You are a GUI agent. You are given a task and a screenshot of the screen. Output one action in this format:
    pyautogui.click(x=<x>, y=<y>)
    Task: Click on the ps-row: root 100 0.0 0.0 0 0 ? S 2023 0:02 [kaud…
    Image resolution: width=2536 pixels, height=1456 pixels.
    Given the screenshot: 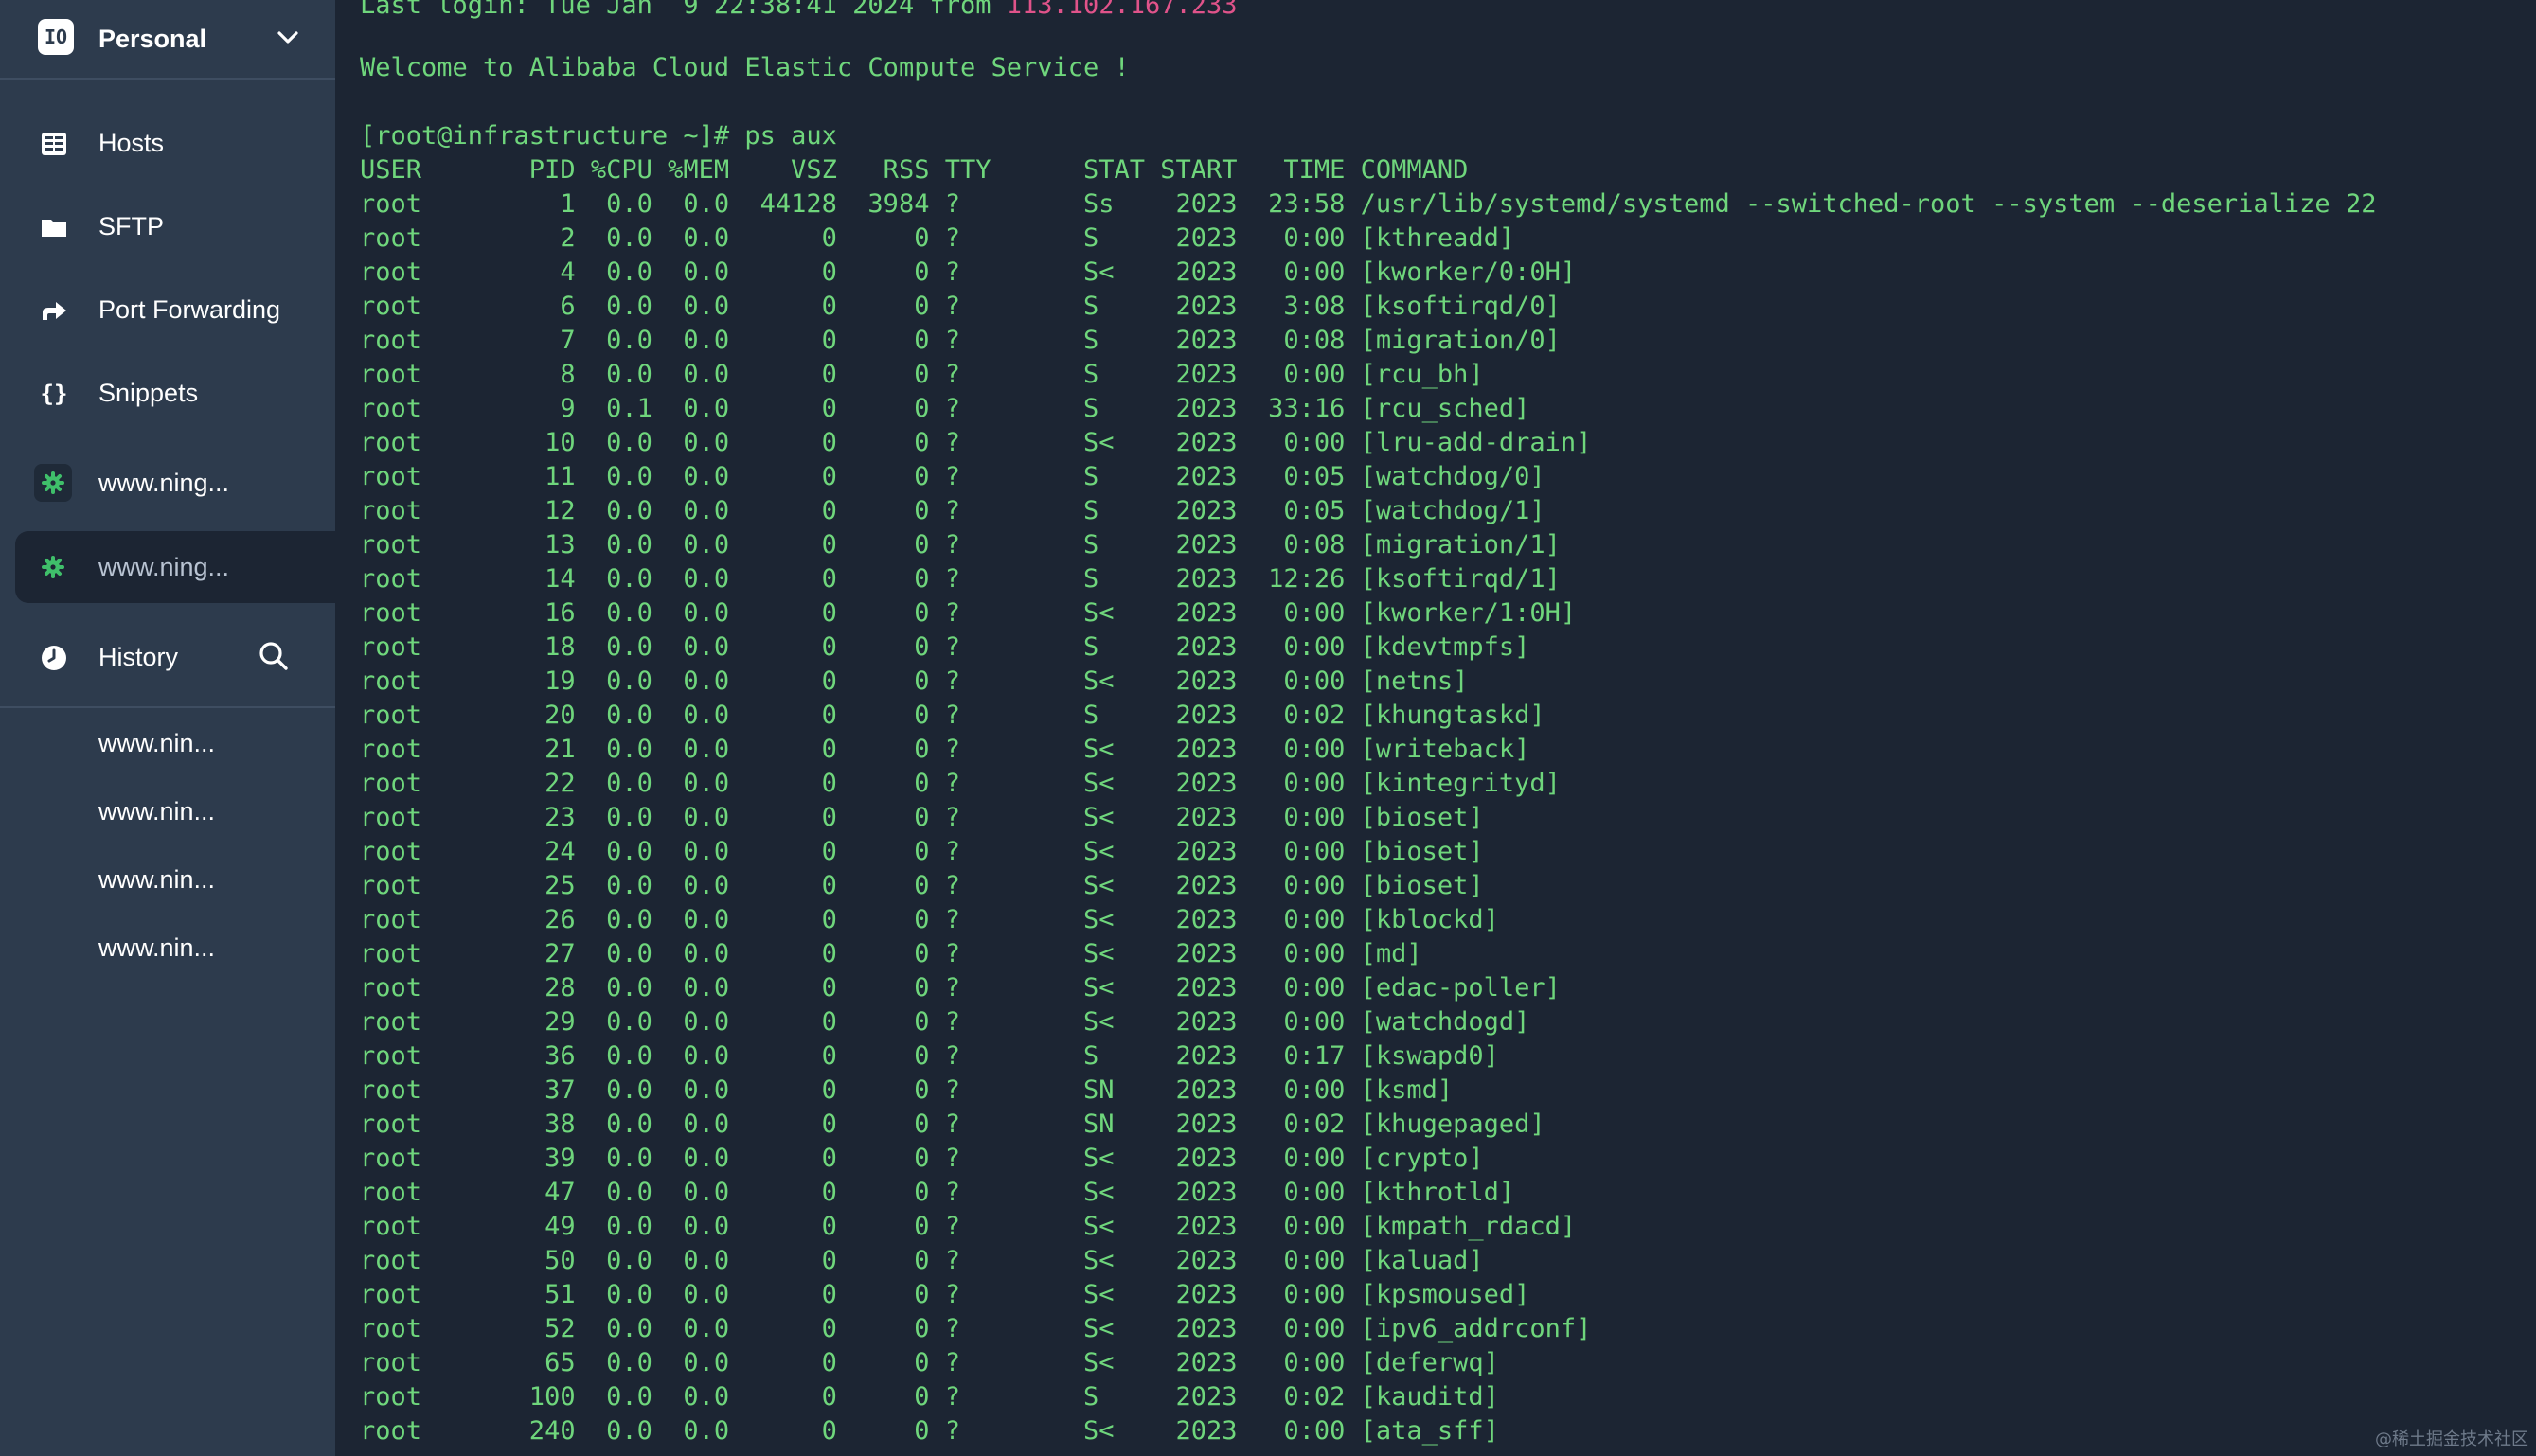 What is the action you would take?
    pyautogui.click(x=930, y=1397)
    